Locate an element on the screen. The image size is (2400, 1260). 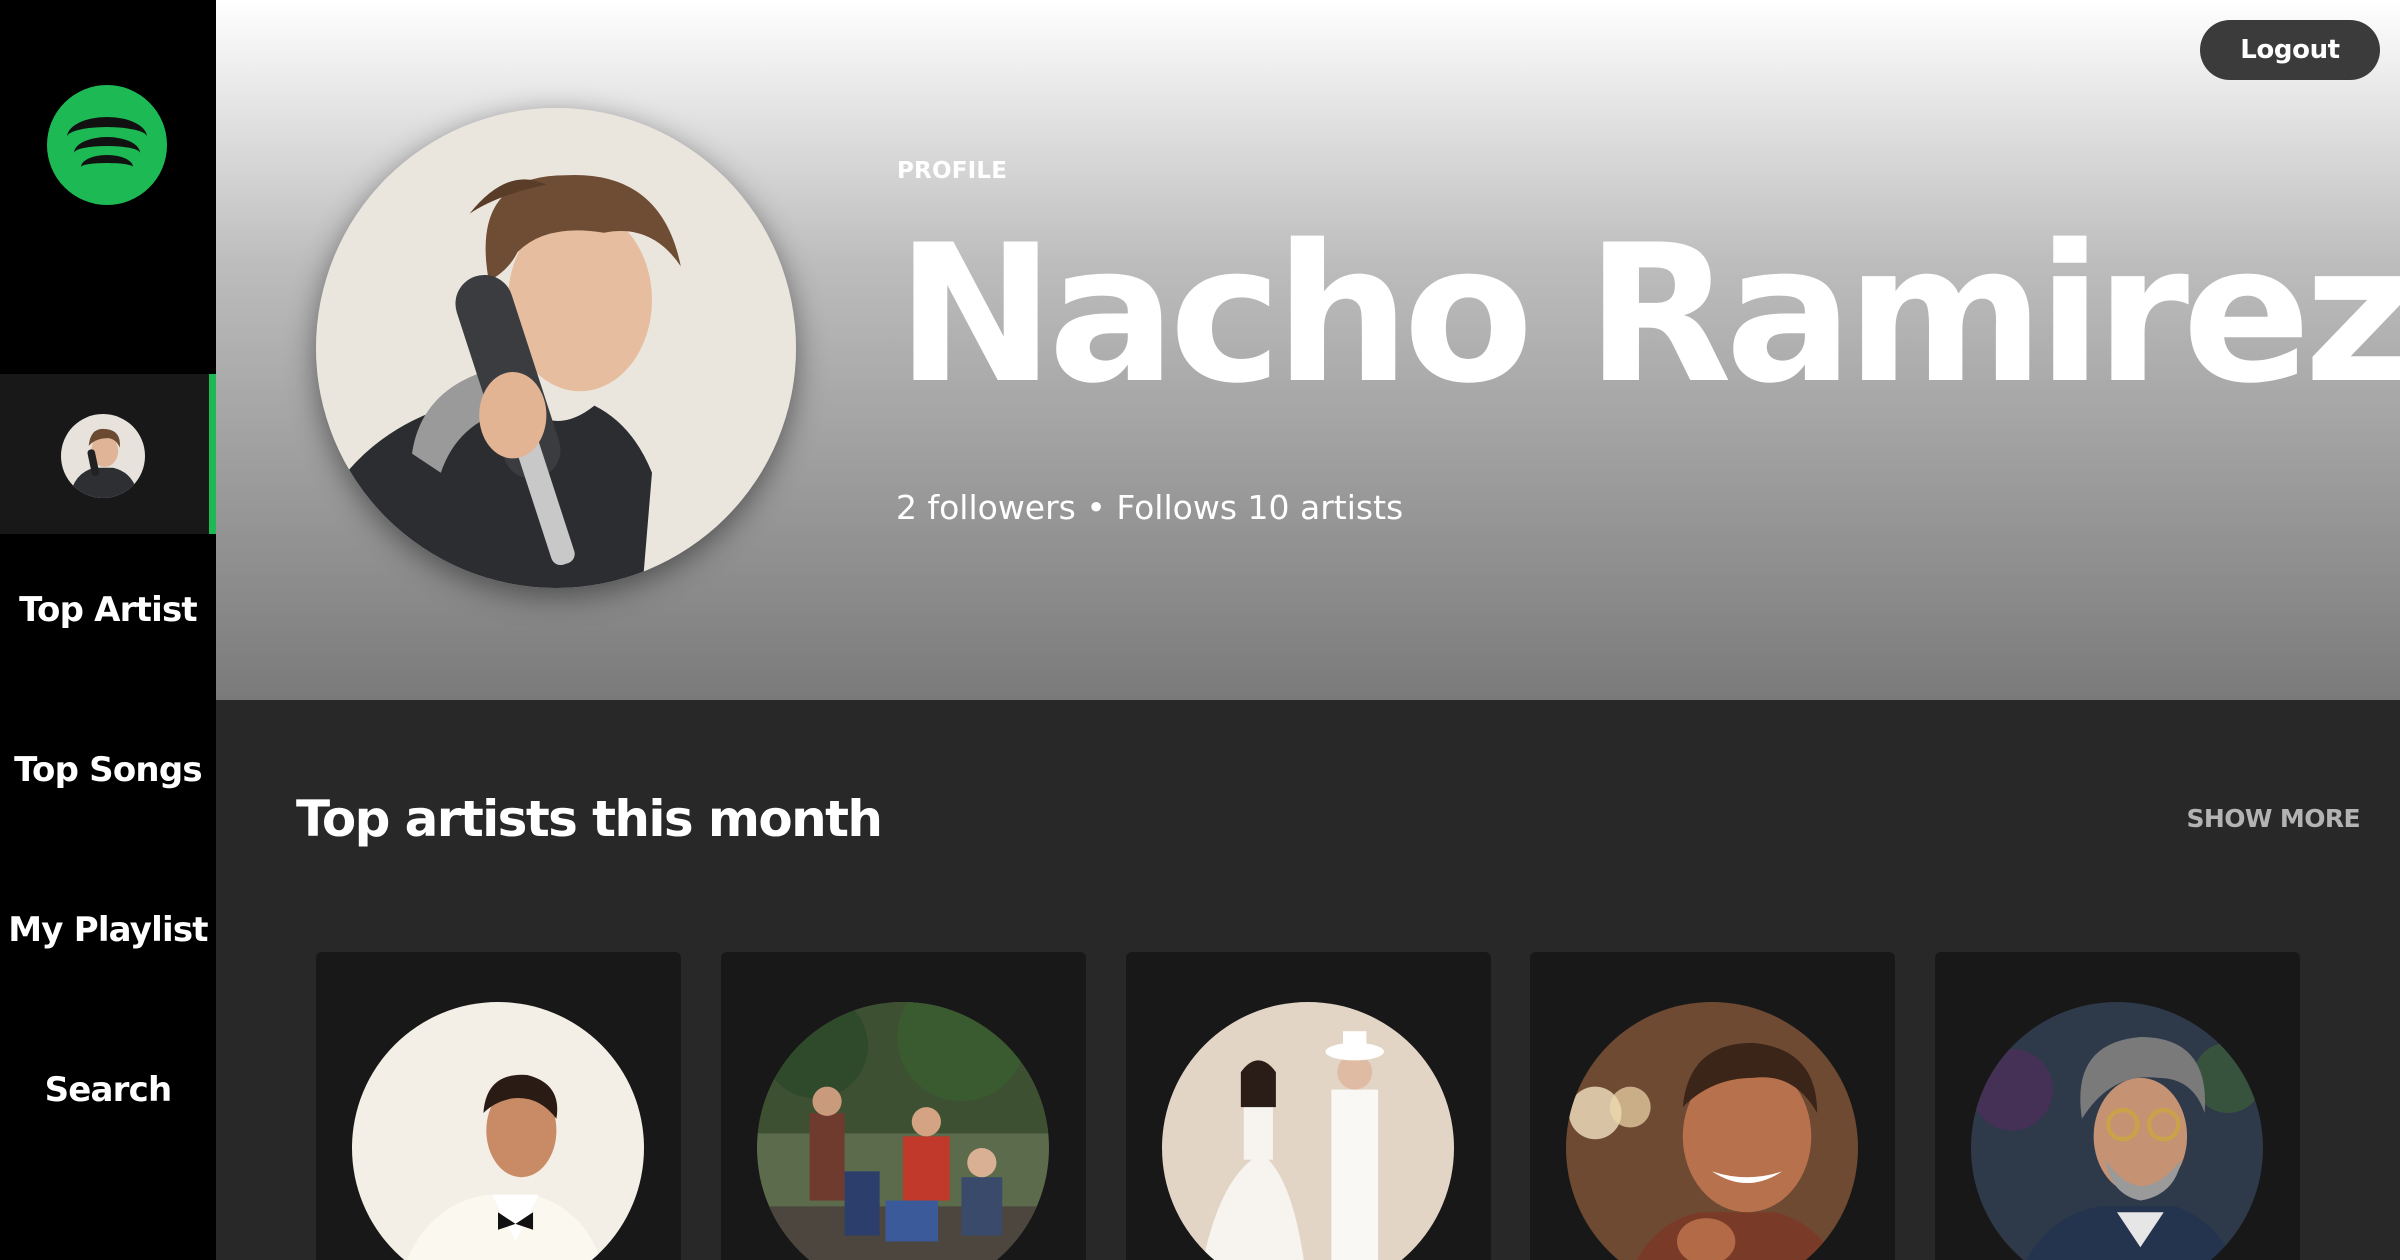
profile-name: Nacho Ramirez is located at coordinates (1648, 314).